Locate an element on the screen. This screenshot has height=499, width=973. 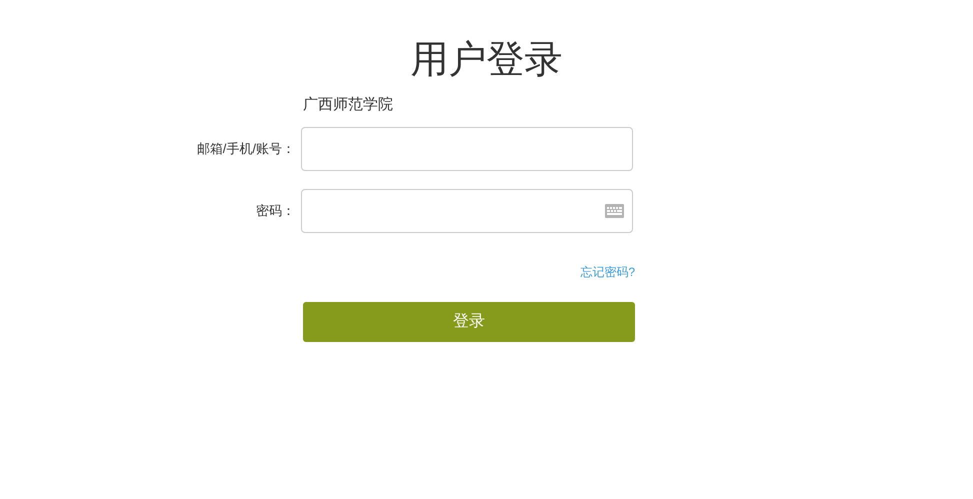
page-title: 用户登录 is located at coordinates (486, 60).